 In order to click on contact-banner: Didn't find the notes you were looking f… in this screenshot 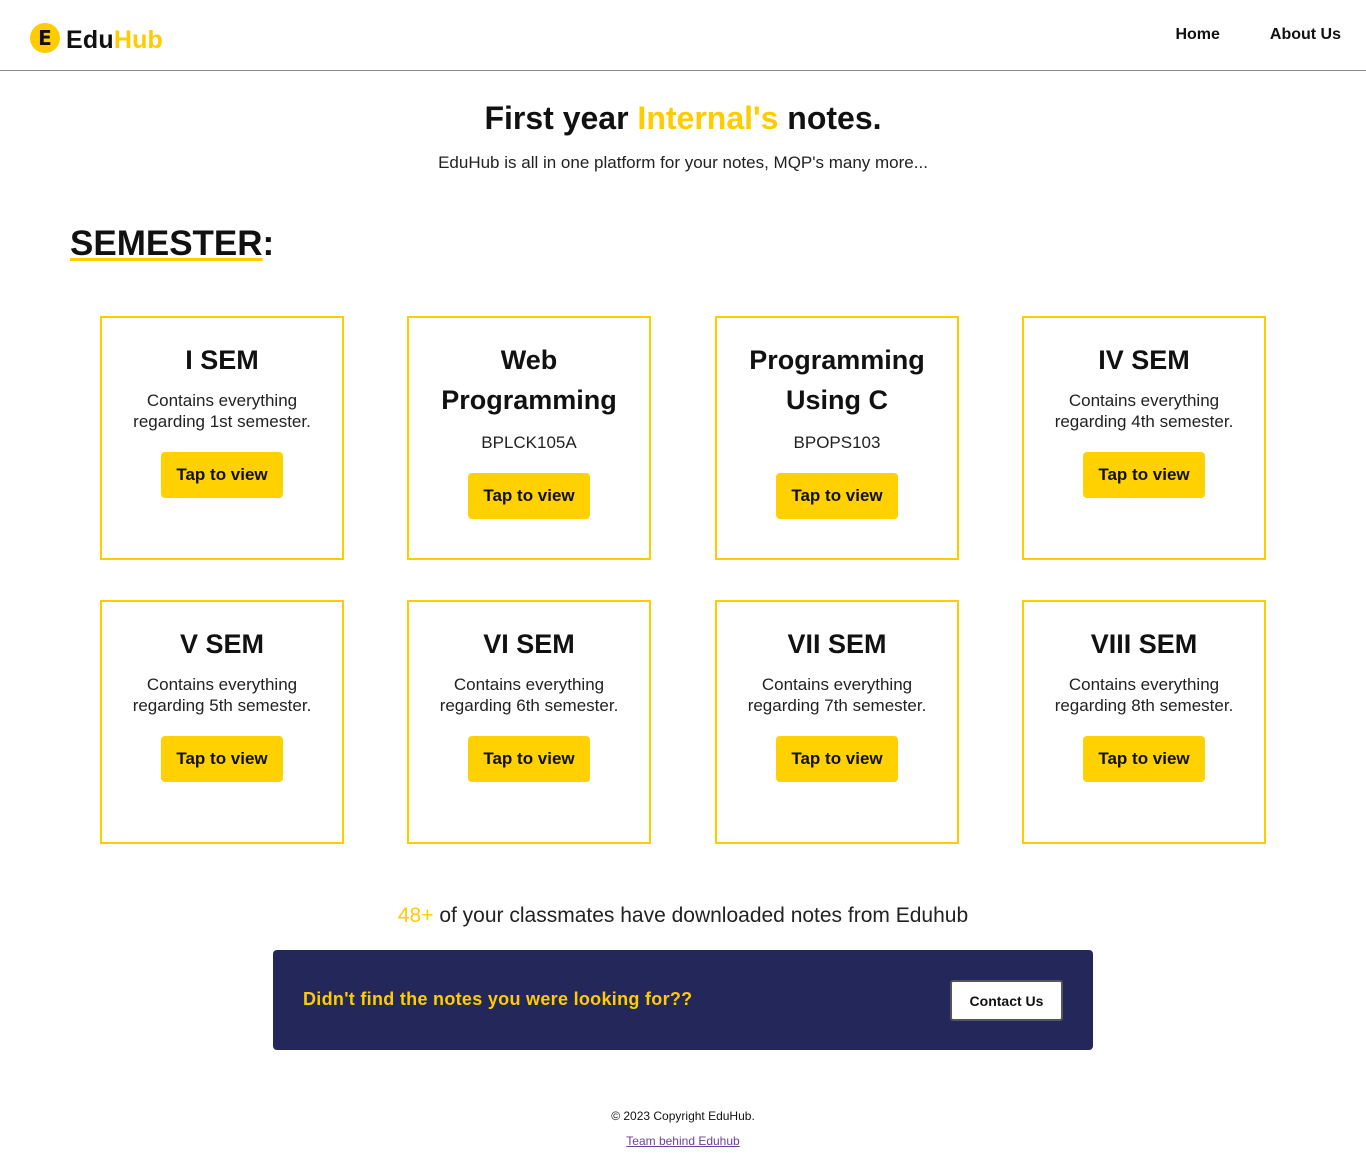, I will do `click(683, 1000)`.